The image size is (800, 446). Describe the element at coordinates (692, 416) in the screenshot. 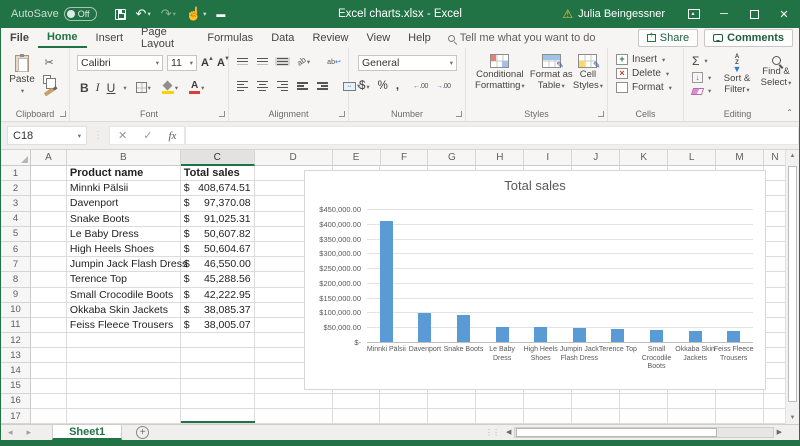

I see `cell-L17` at that location.